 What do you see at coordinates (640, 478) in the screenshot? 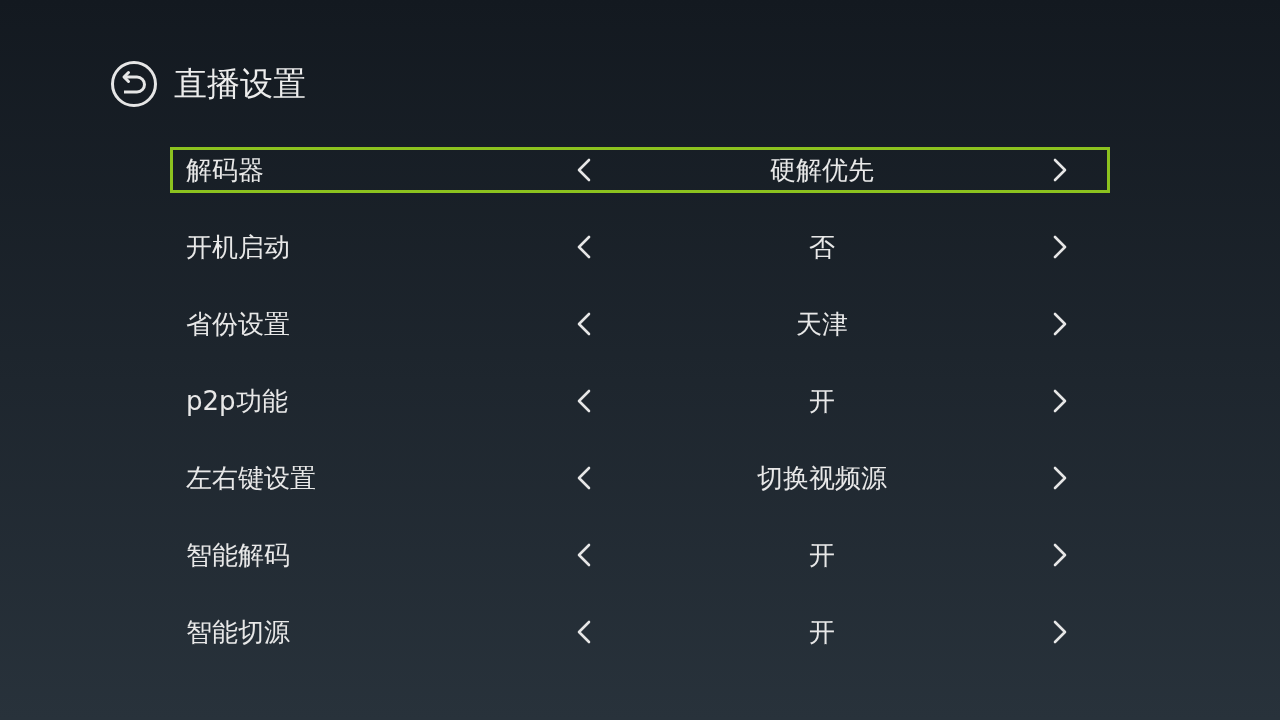
I see `setting-row: 左右键设置 切换视频源` at bounding box center [640, 478].